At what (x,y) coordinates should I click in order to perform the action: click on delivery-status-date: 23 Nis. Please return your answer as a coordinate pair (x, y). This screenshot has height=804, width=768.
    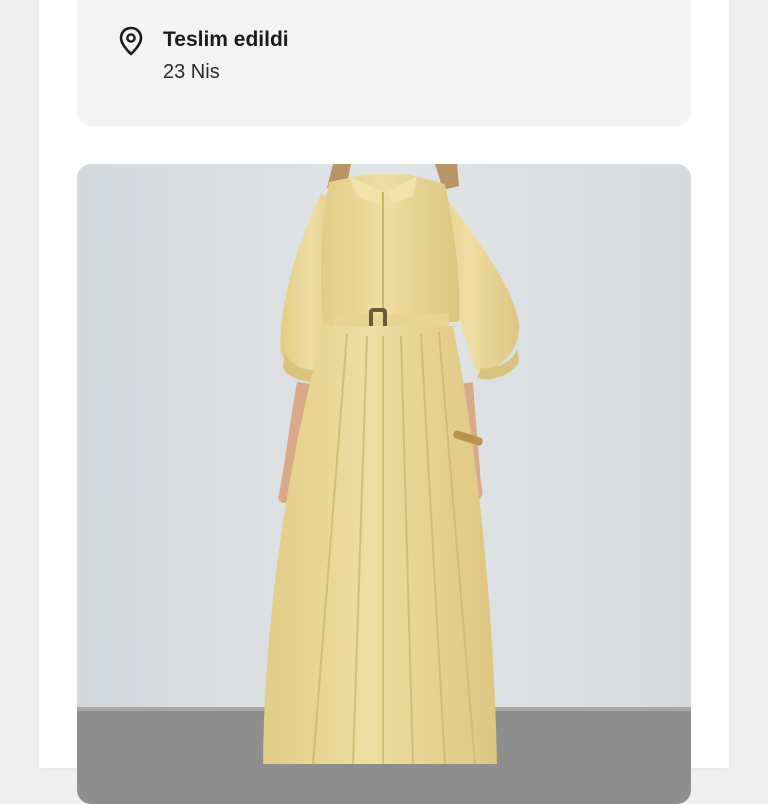
    Looking at the image, I should click on (191, 72).